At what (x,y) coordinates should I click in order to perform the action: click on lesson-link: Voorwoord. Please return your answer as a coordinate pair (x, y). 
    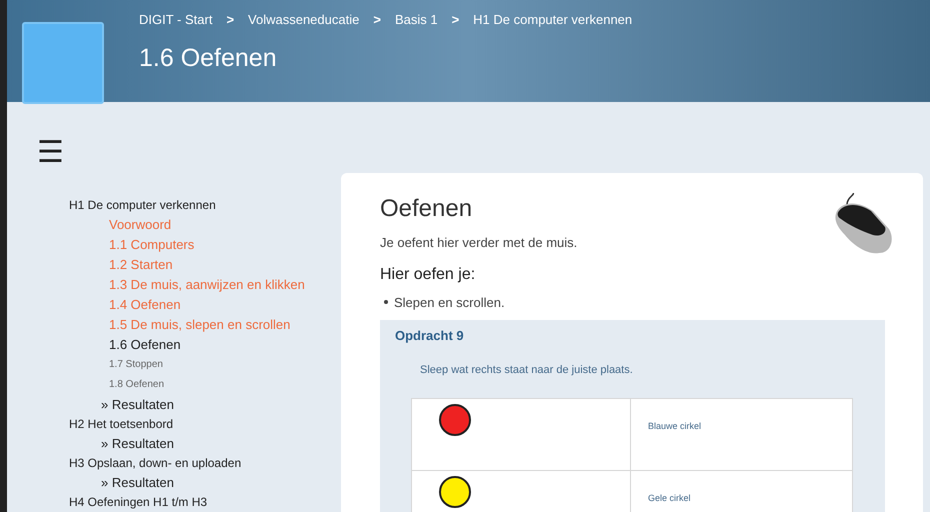
    Looking at the image, I should click on (205, 225).